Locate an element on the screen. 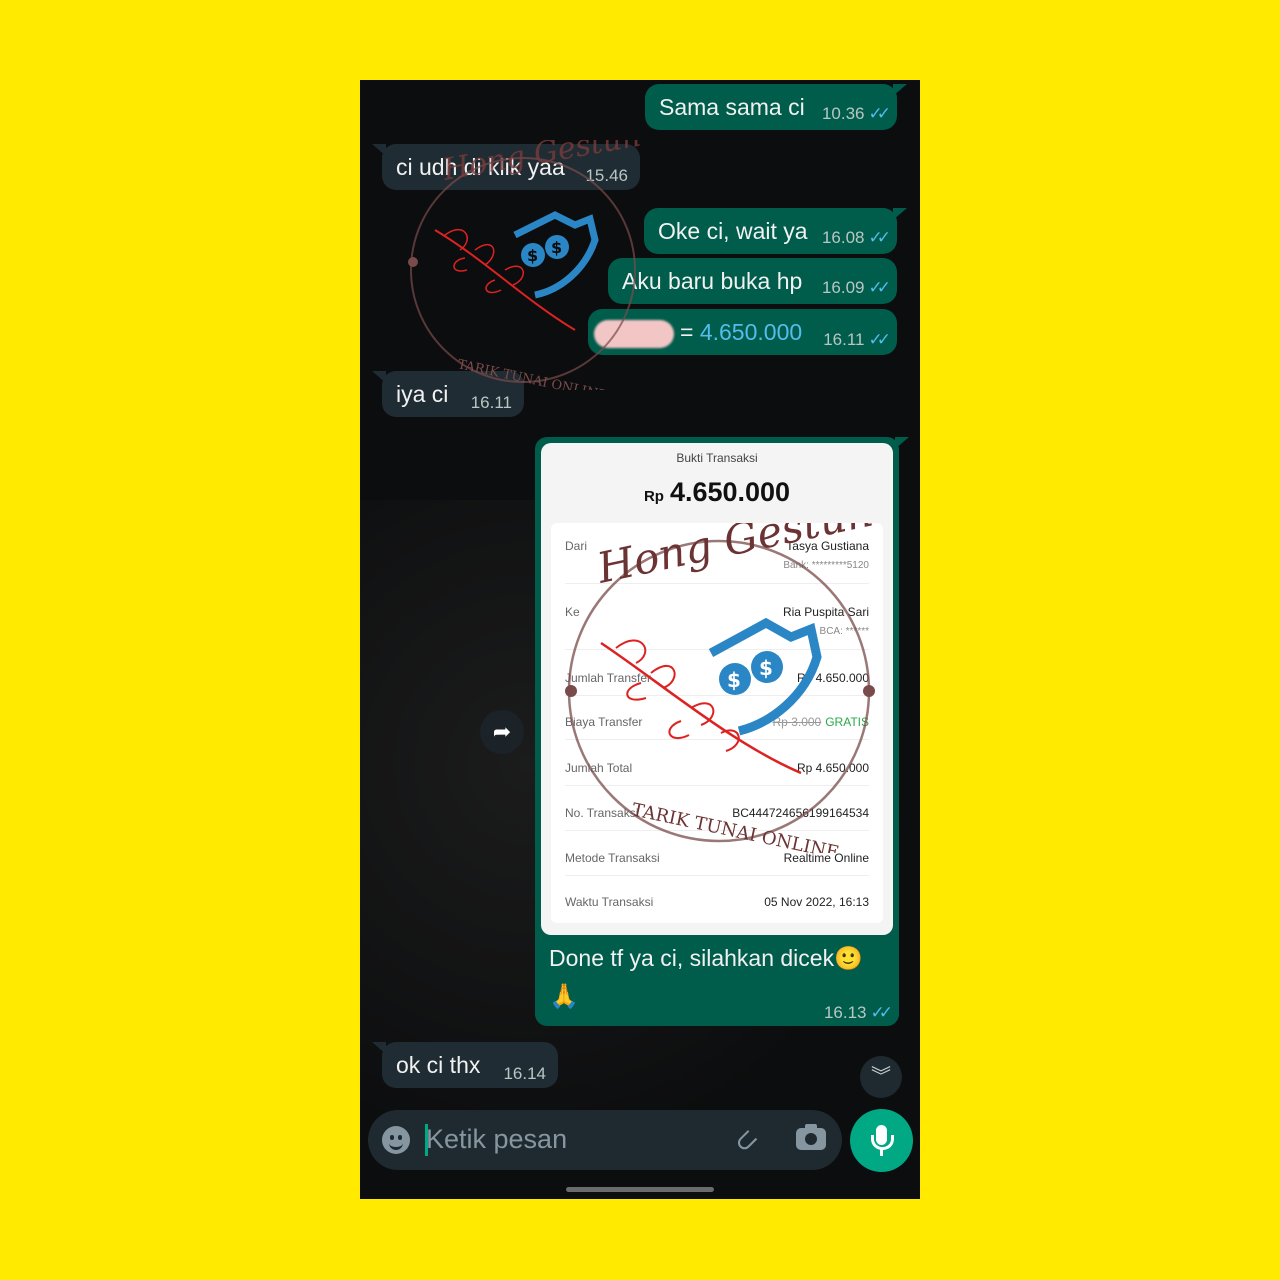 The height and width of the screenshot is (1280, 1280). message-time: 16.13 ✓✓ is located at coordinates (858, 1012).